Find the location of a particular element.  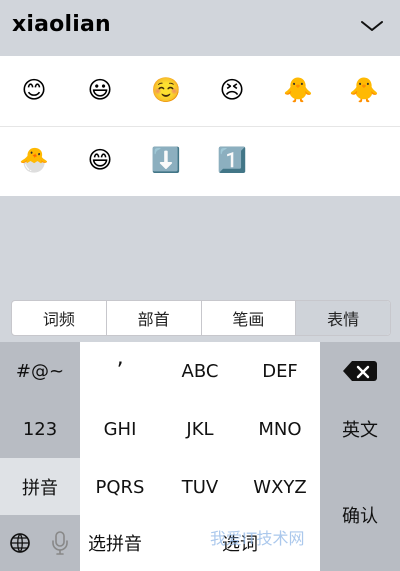

key-mic is located at coordinates (60, 543).